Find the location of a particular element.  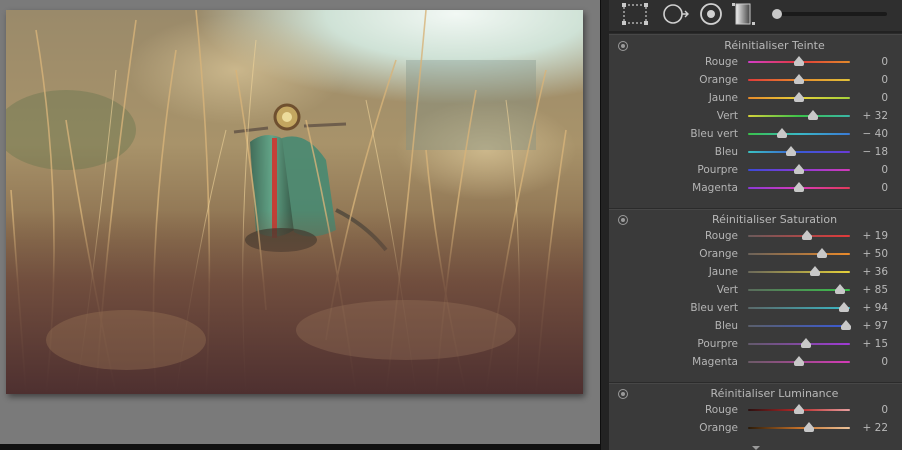

slider-row: Orange + 50 is located at coordinates (755, 254).